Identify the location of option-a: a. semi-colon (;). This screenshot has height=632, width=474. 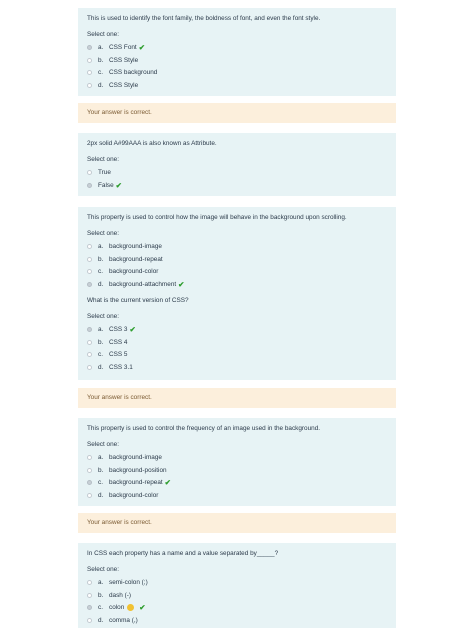
(237, 582).